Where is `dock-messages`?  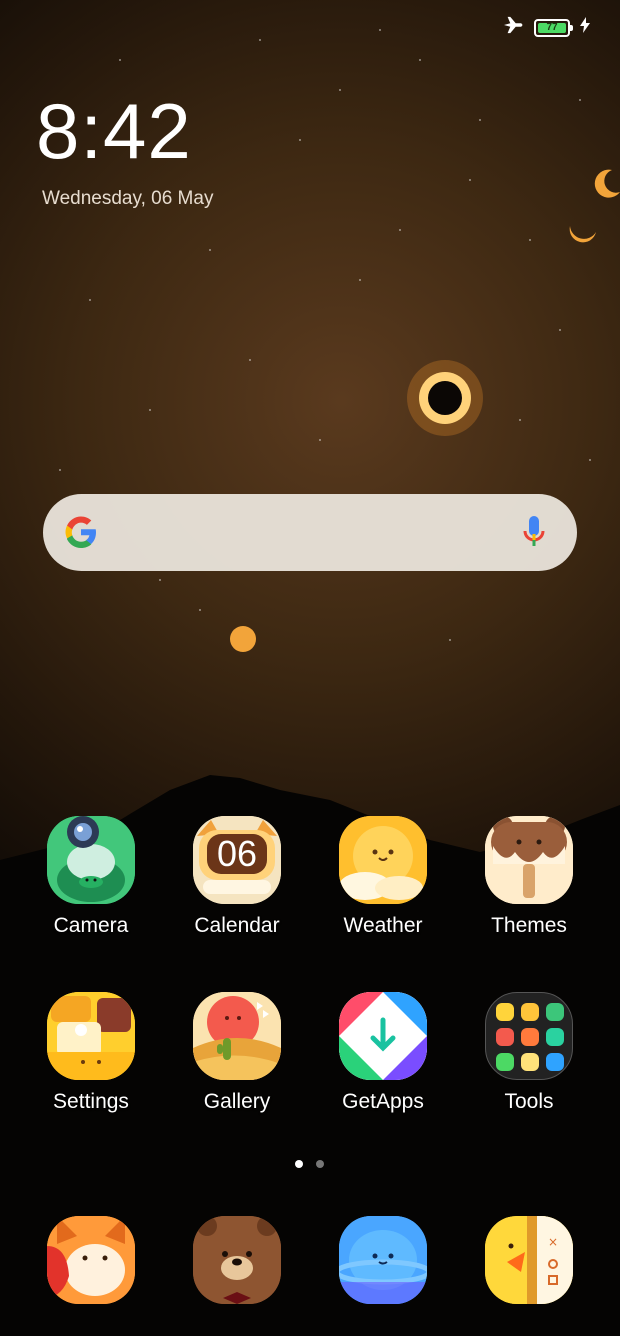 dock-messages is located at coordinates (91, 1260).